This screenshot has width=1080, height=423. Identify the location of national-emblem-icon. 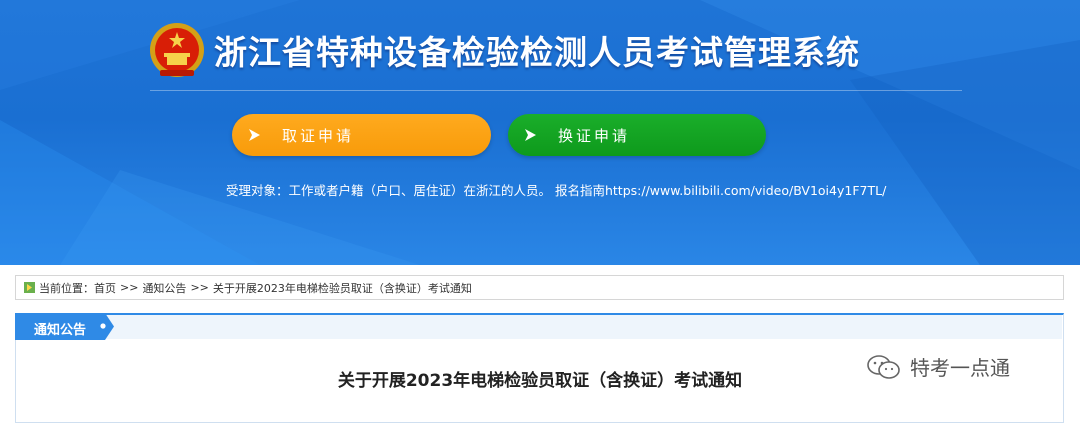
(177, 50).